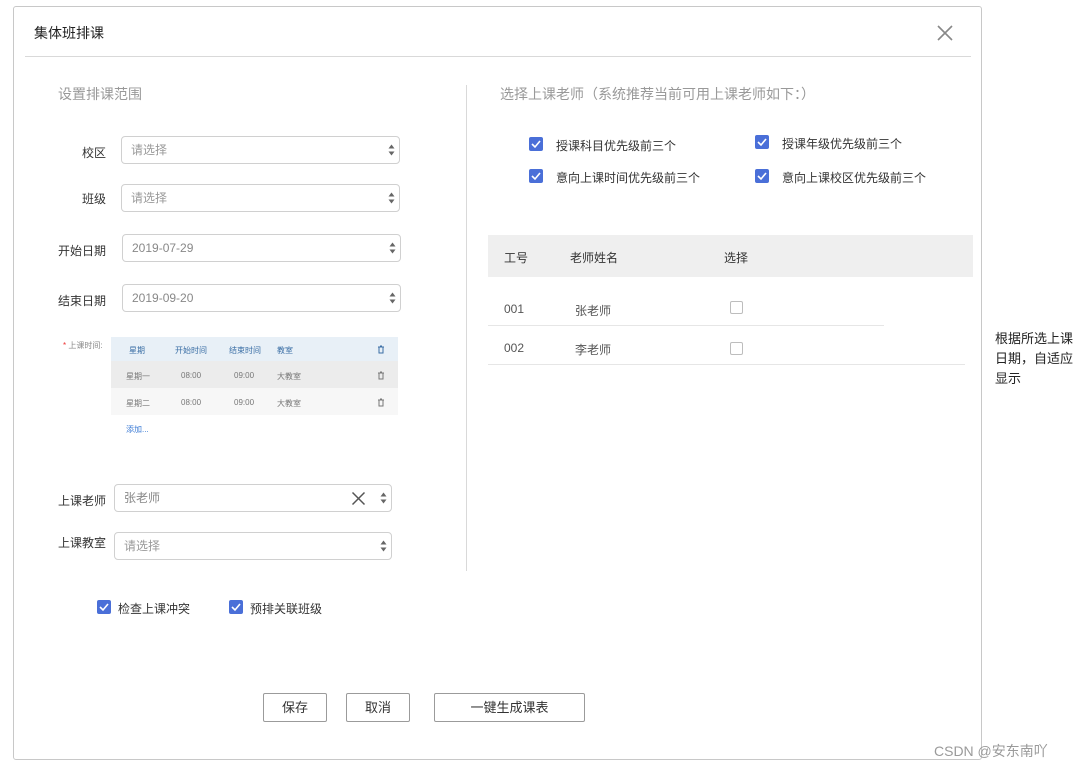 The height and width of the screenshot is (770, 1086). Describe the element at coordinates (594, 258) in the screenshot. I see `header-name: 老师姓名` at that location.